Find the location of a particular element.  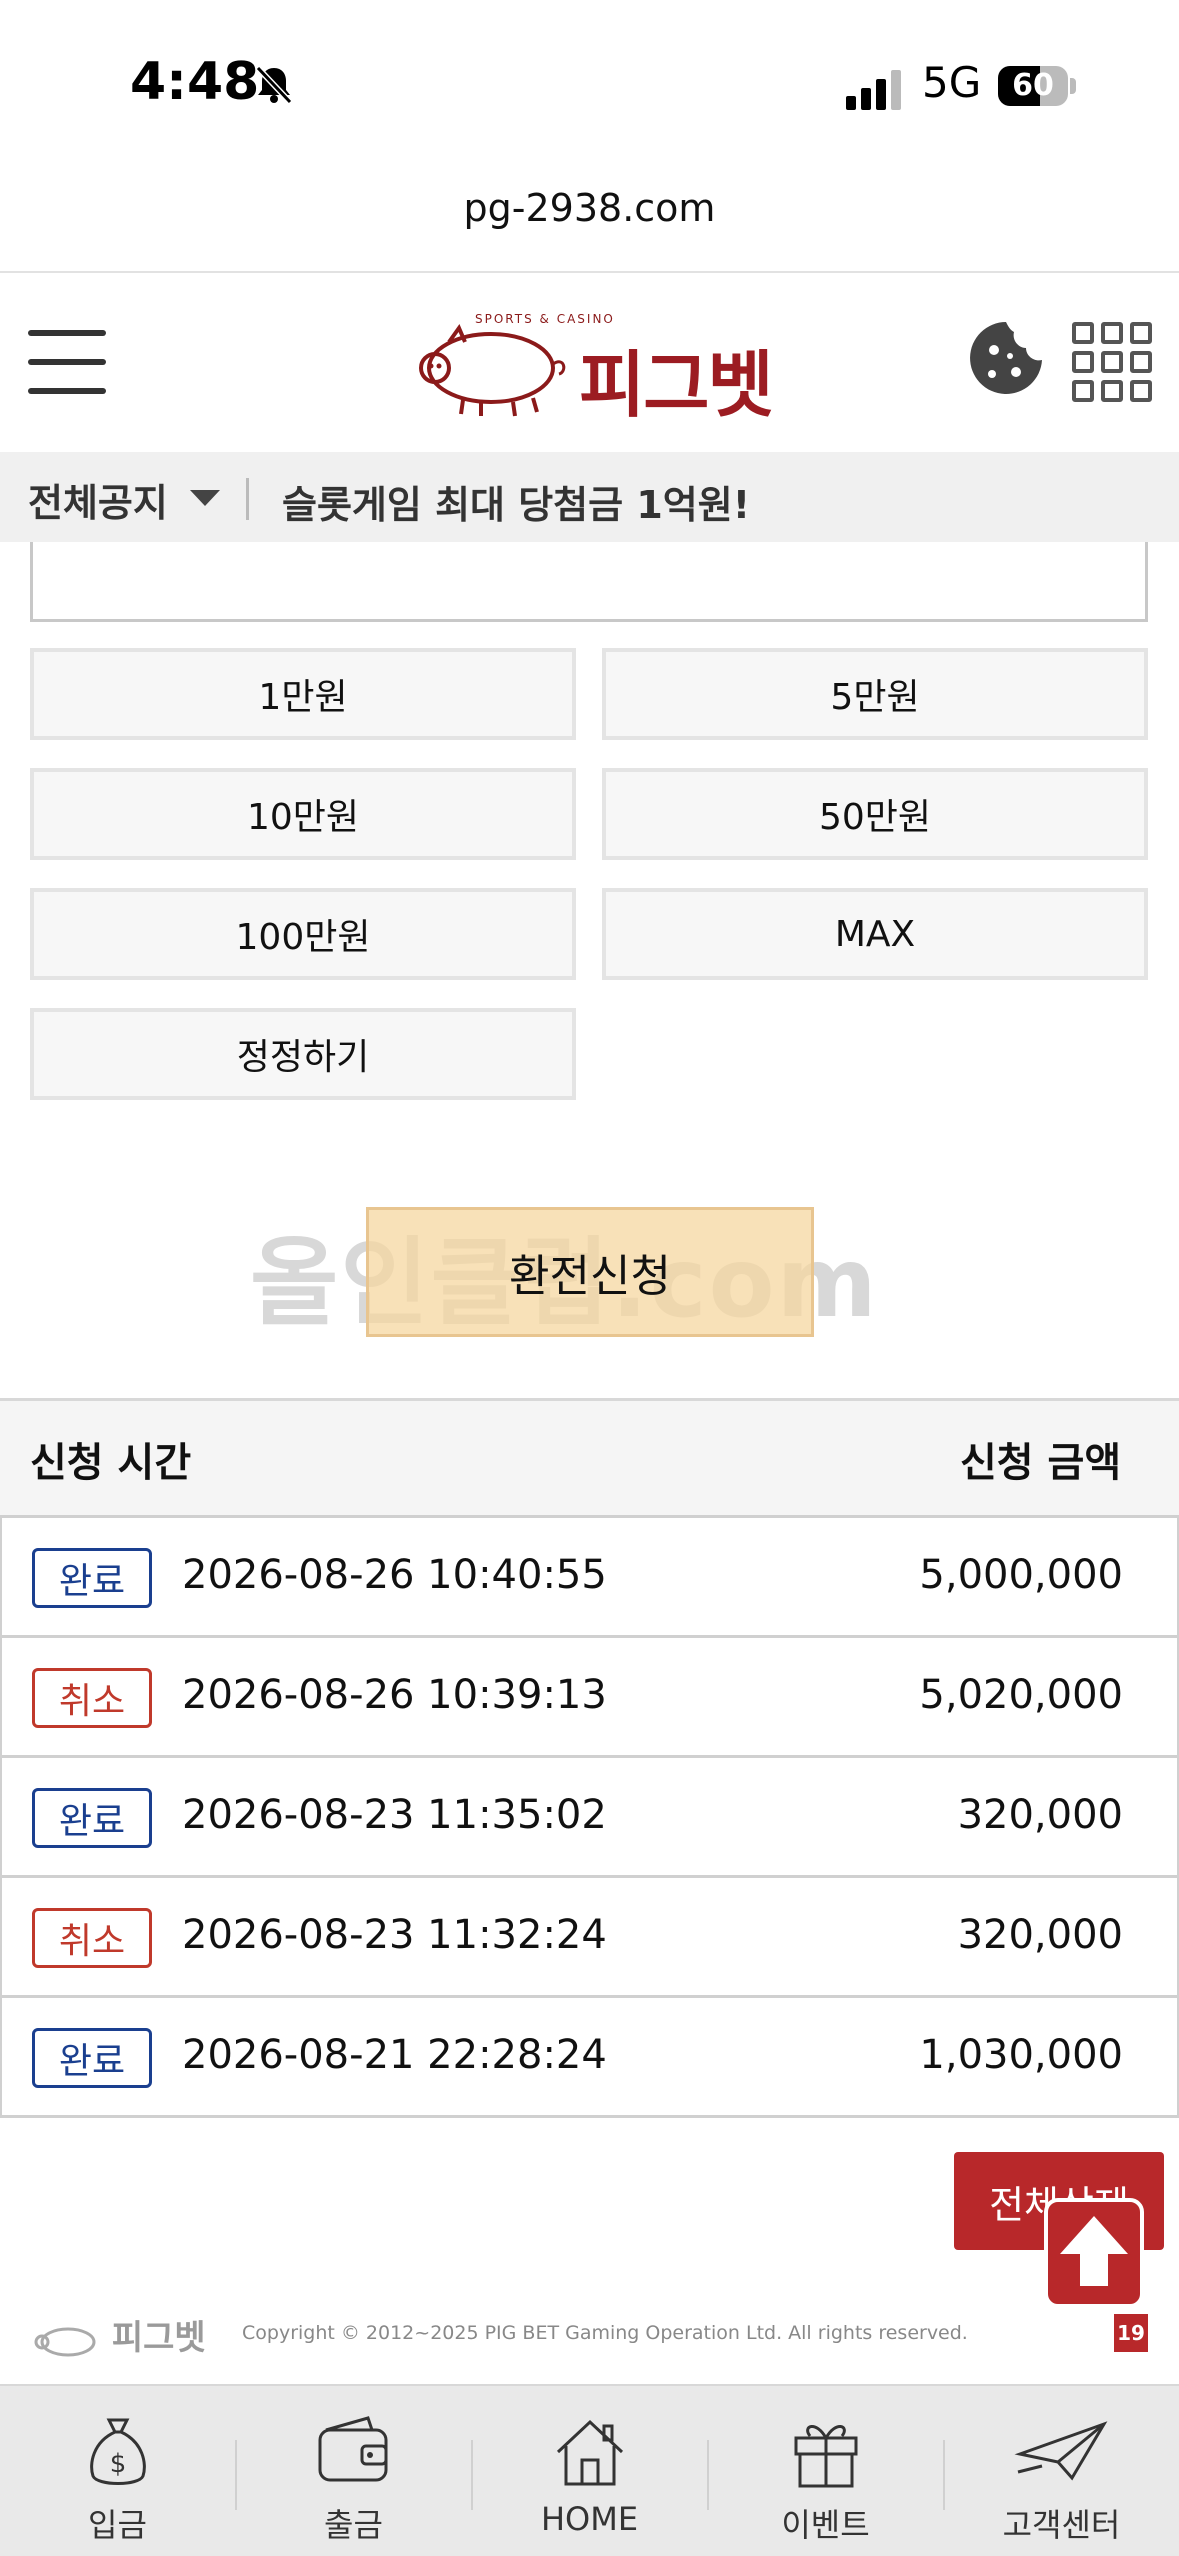

bell-off-icon is located at coordinates (274, 85).